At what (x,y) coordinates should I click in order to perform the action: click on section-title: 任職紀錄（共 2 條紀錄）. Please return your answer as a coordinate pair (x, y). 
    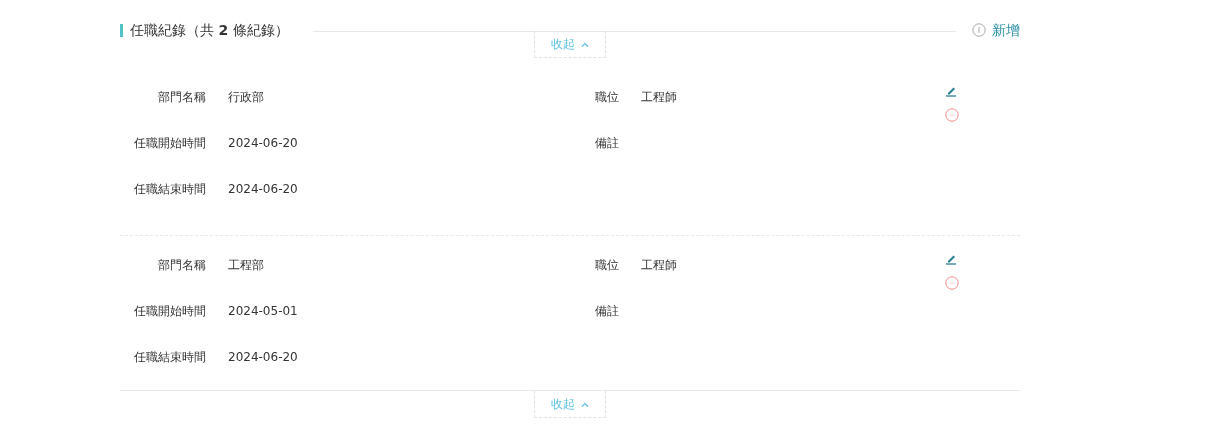
    Looking at the image, I should click on (209, 30).